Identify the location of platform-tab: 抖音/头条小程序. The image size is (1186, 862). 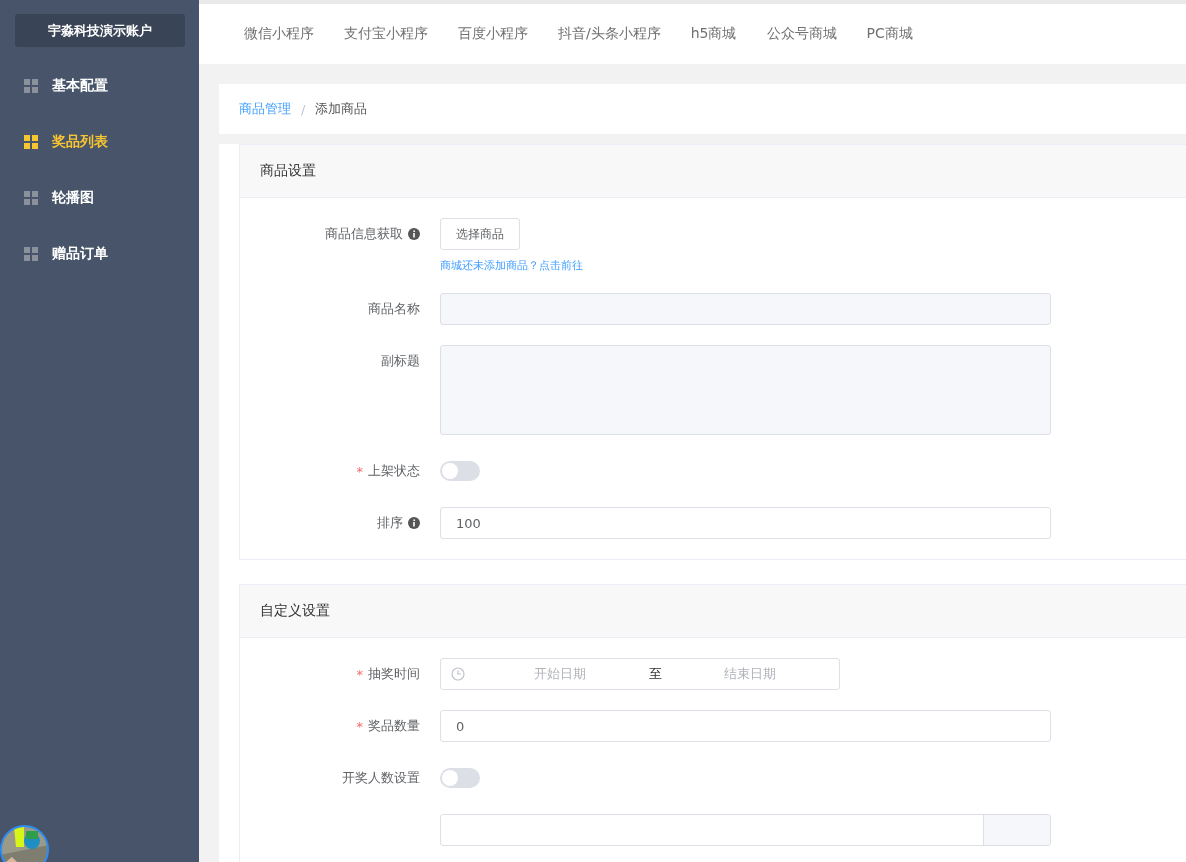
(609, 34).